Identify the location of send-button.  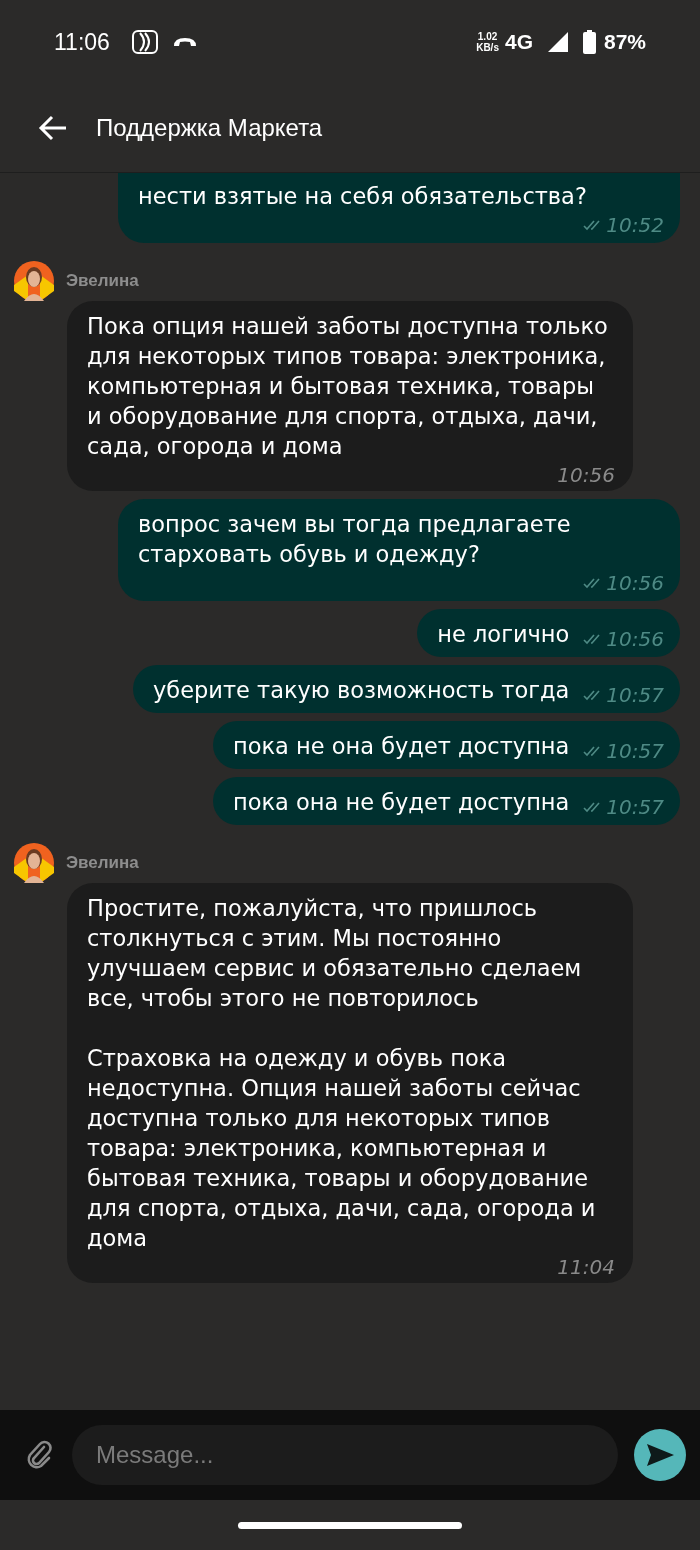
(660, 1455).